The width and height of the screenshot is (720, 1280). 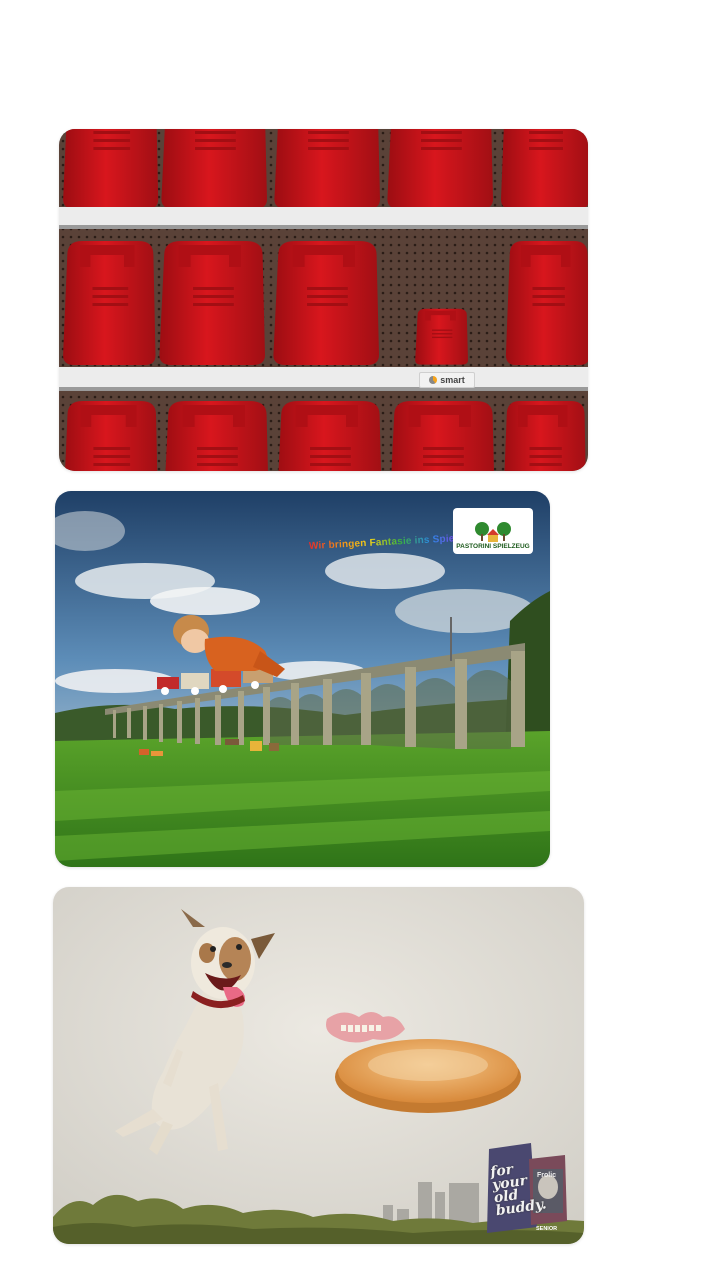 What do you see at coordinates (518, 1190) in the screenshot?
I see `frolic-pack-title: for your old buddy.` at bounding box center [518, 1190].